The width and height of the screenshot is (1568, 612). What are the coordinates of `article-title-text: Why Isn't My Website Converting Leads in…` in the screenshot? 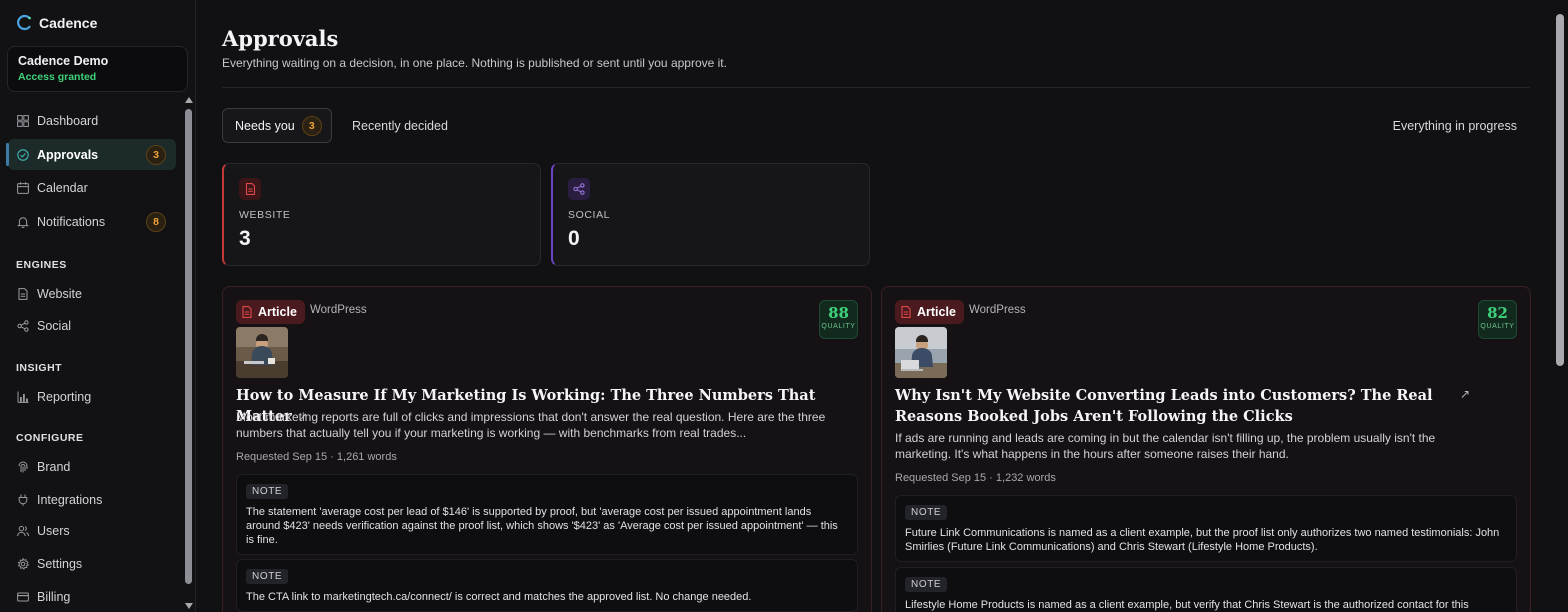 It's located at (1164, 406).